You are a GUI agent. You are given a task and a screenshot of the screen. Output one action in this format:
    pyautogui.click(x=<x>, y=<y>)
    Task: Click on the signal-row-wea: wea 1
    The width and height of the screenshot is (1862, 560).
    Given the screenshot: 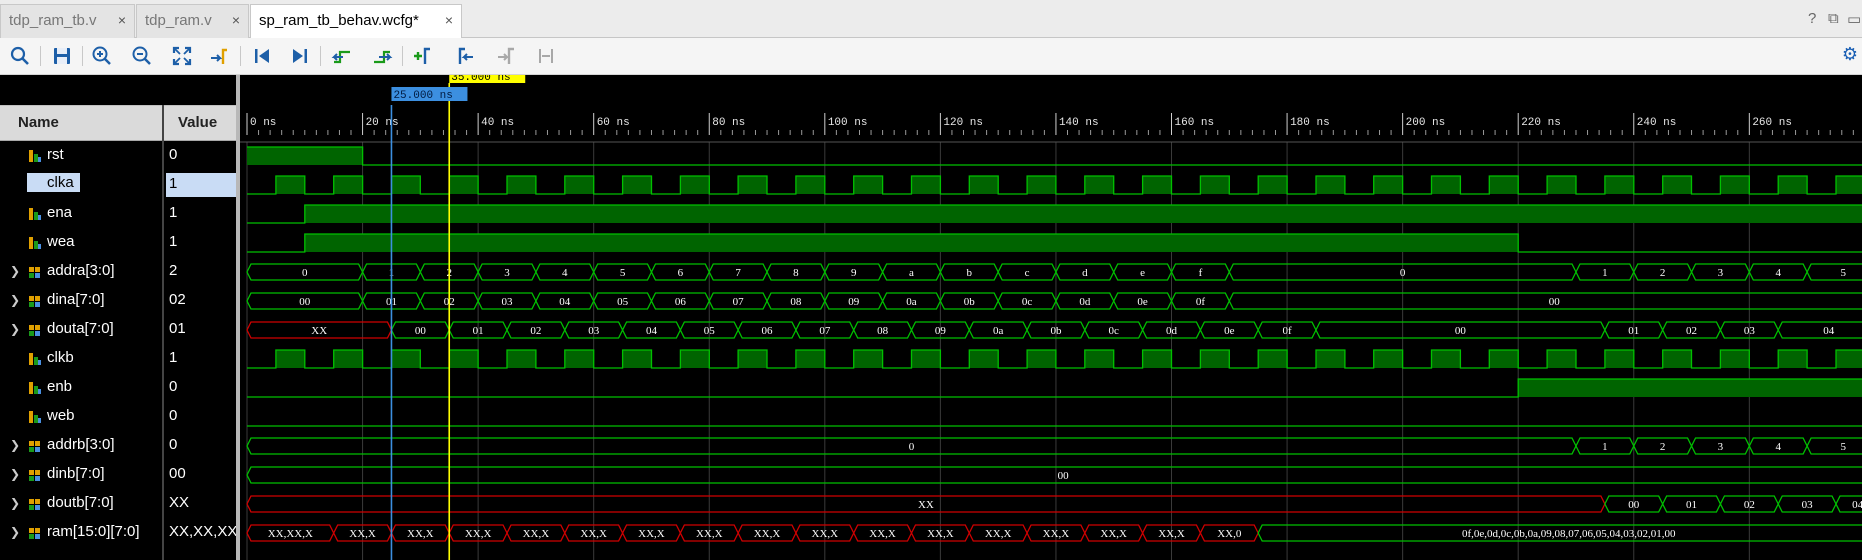 What is the action you would take?
    pyautogui.click(x=120, y=243)
    